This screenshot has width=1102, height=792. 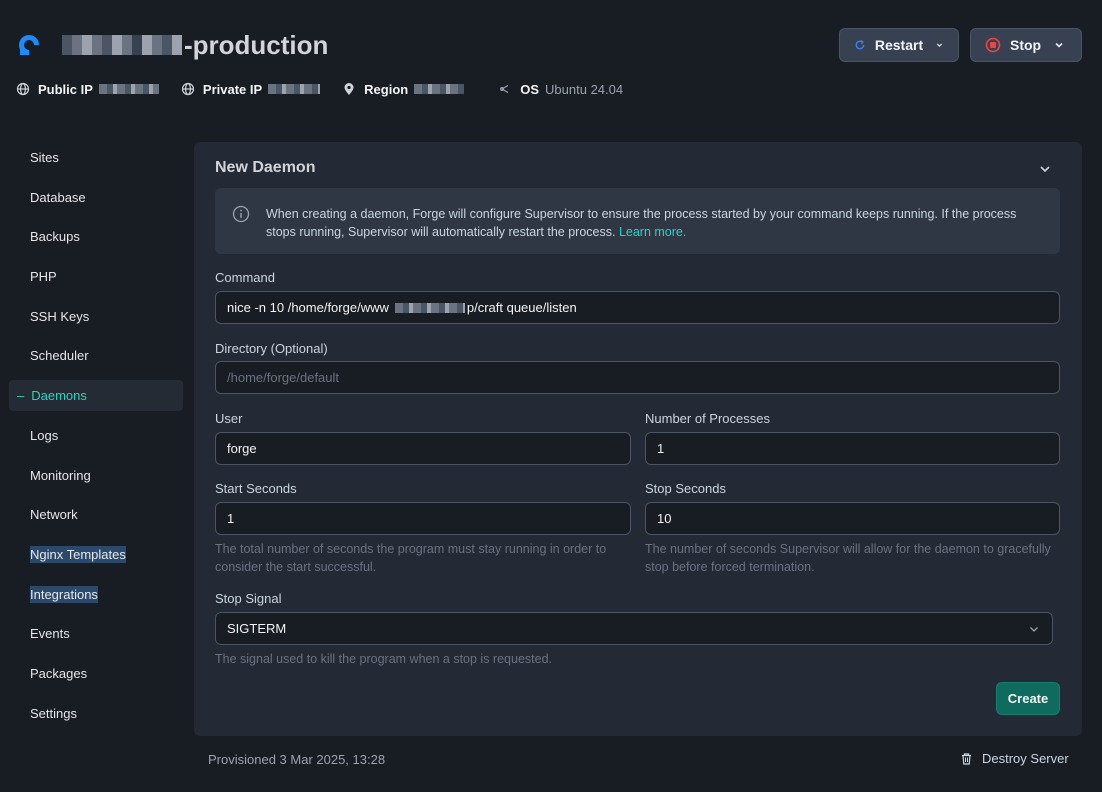 What do you see at coordinates (661, 448) in the screenshot?
I see `processes-value: 1` at bounding box center [661, 448].